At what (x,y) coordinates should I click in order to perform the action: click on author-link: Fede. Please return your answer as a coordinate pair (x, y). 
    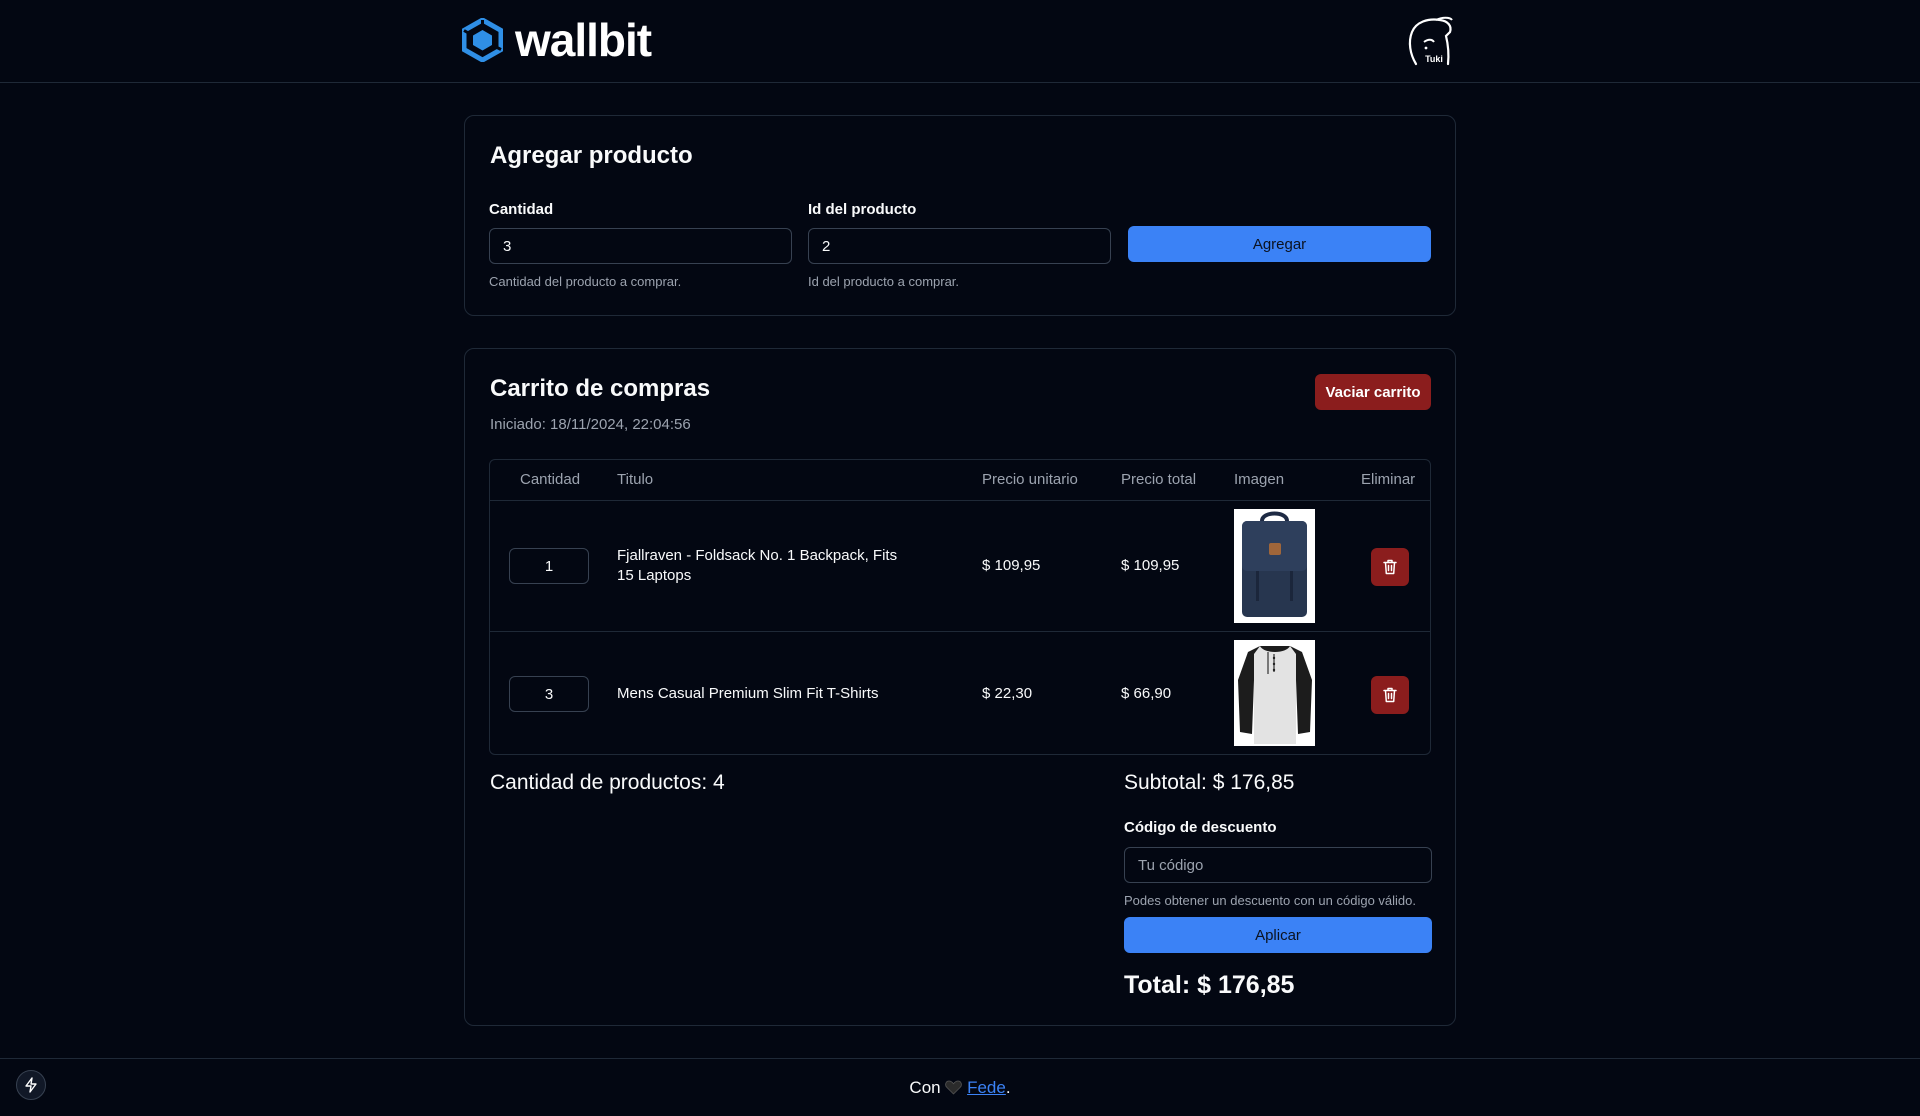
    Looking at the image, I should click on (986, 1087).